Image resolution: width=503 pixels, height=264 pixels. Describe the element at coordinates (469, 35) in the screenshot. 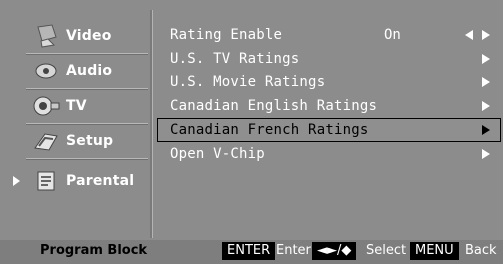

I see `left-arrow-icon` at that location.